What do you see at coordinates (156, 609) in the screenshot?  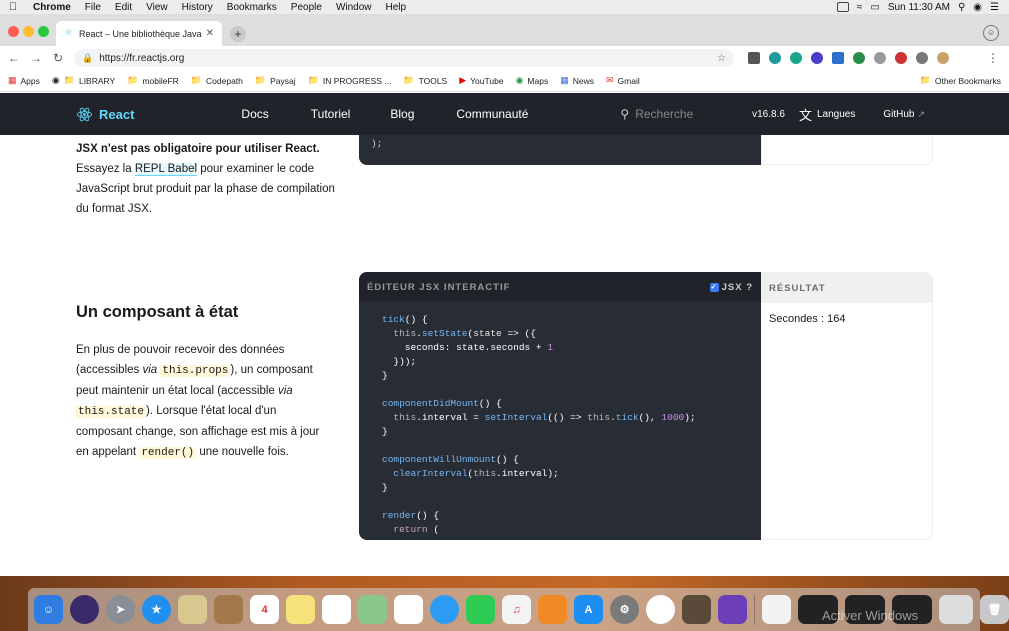 I see `safari-icon: ✯` at bounding box center [156, 609].